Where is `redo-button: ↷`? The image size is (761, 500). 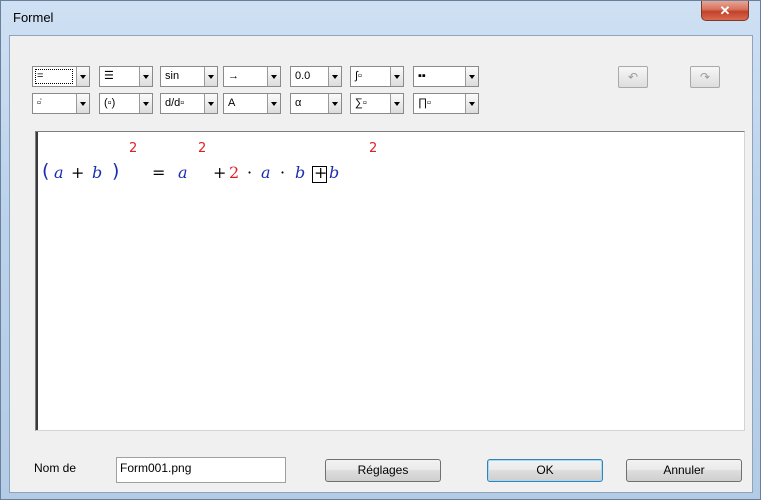 redo-button: ↷ is located at coordinates (705, 77).